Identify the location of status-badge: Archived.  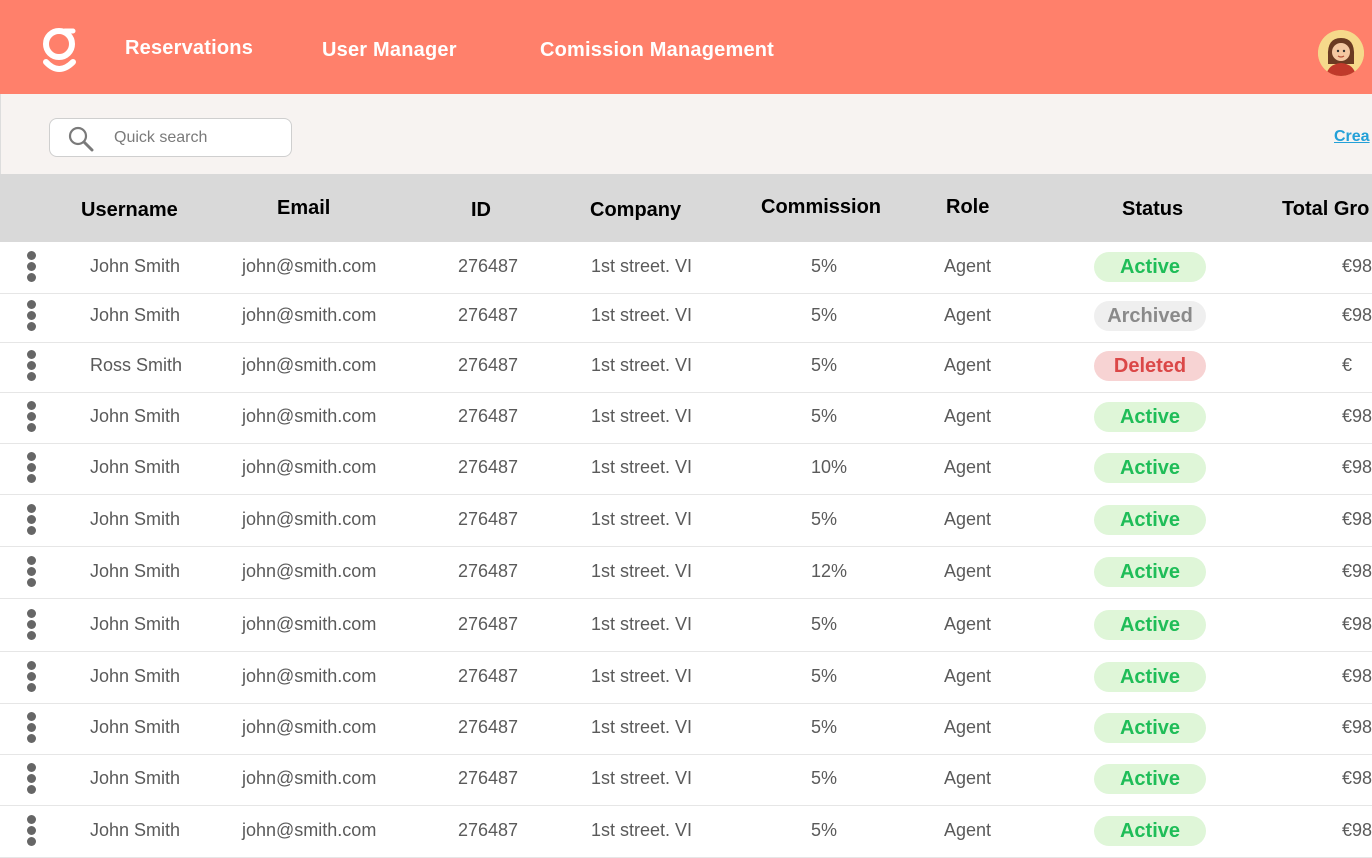
(1150, 316).